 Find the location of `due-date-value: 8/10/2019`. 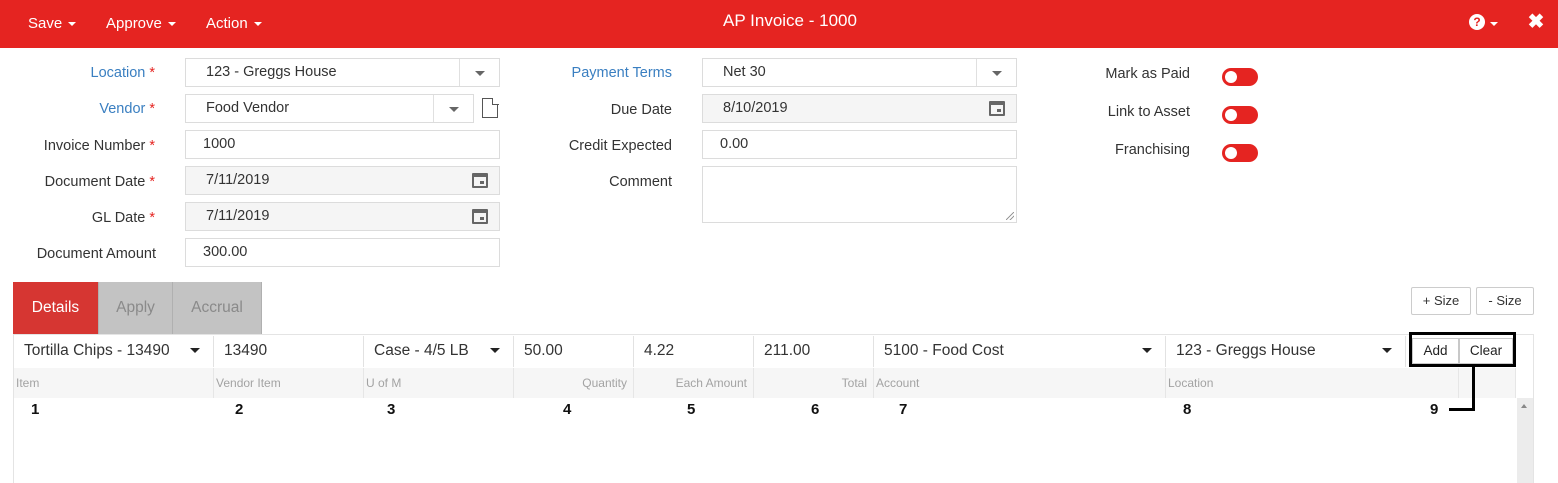

due-date-value: 8/10/2019 is located at coordinates (755, 108).